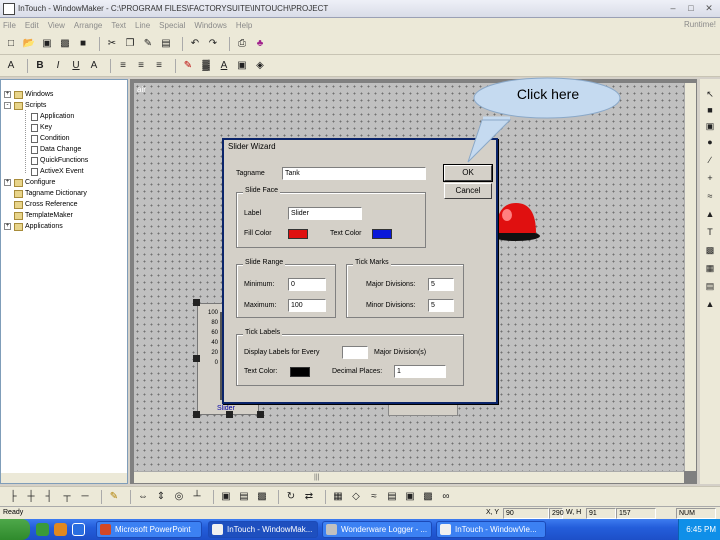 The height and width of the screenshot is (540, 720). What do you see at coordinates (392, 497) in the screenshot?
I see `symbol-group-icon: ▤` at bounding box center [392, 497].